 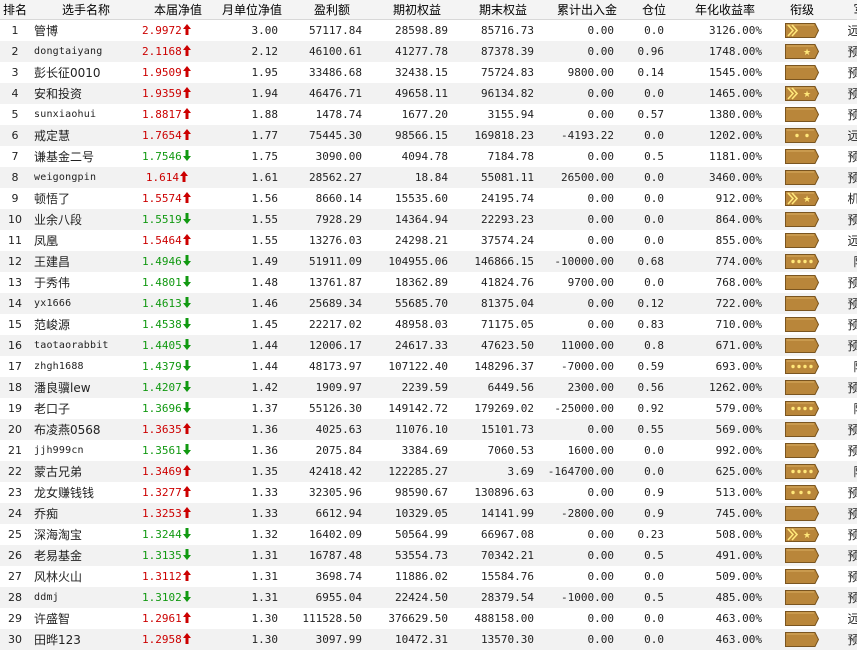 What do you see at coordinates (735, 156) in the screenshot?
I see `annual-return-cell: 1181.00%` at bounding box center [735, 156].